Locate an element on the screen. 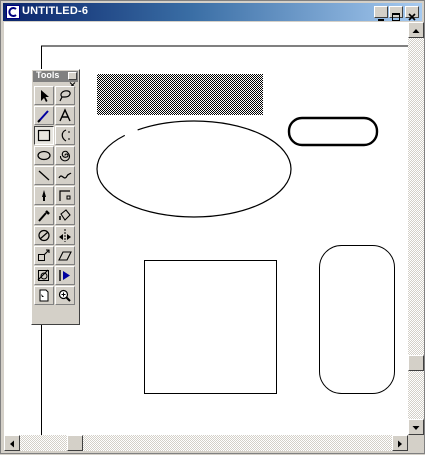 Image resolution: width=425 pixels, height=455 pixels. close-button is located at coordinates (412, 13).